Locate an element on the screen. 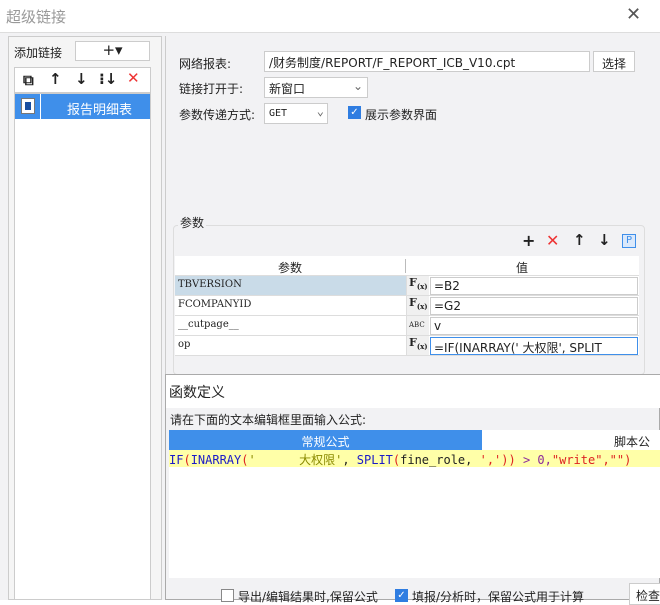 The height and width of the screenshot is (605, 660). fill-keep-formula-checkbox: ✓ is located at coordinates (401, 595).